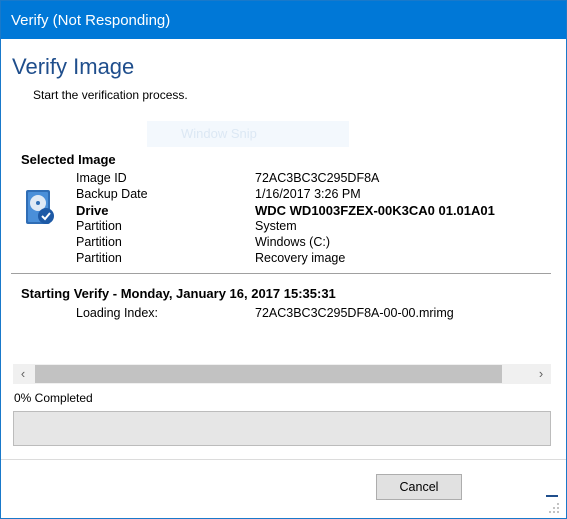 Image resolution: width=567 pixels, height=519 pixels. Describe the element at coordinates (300, 258) in the screenshot. I see `partition-value: Recovery image` at that location.